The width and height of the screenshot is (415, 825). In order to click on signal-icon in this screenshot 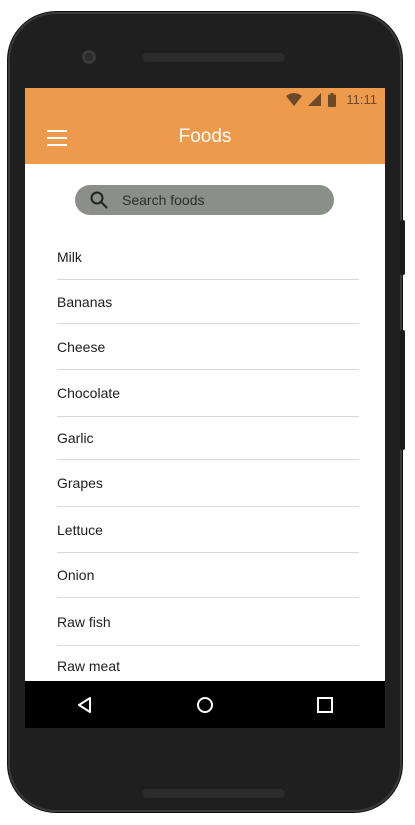, I will do `click(315, 99)`.